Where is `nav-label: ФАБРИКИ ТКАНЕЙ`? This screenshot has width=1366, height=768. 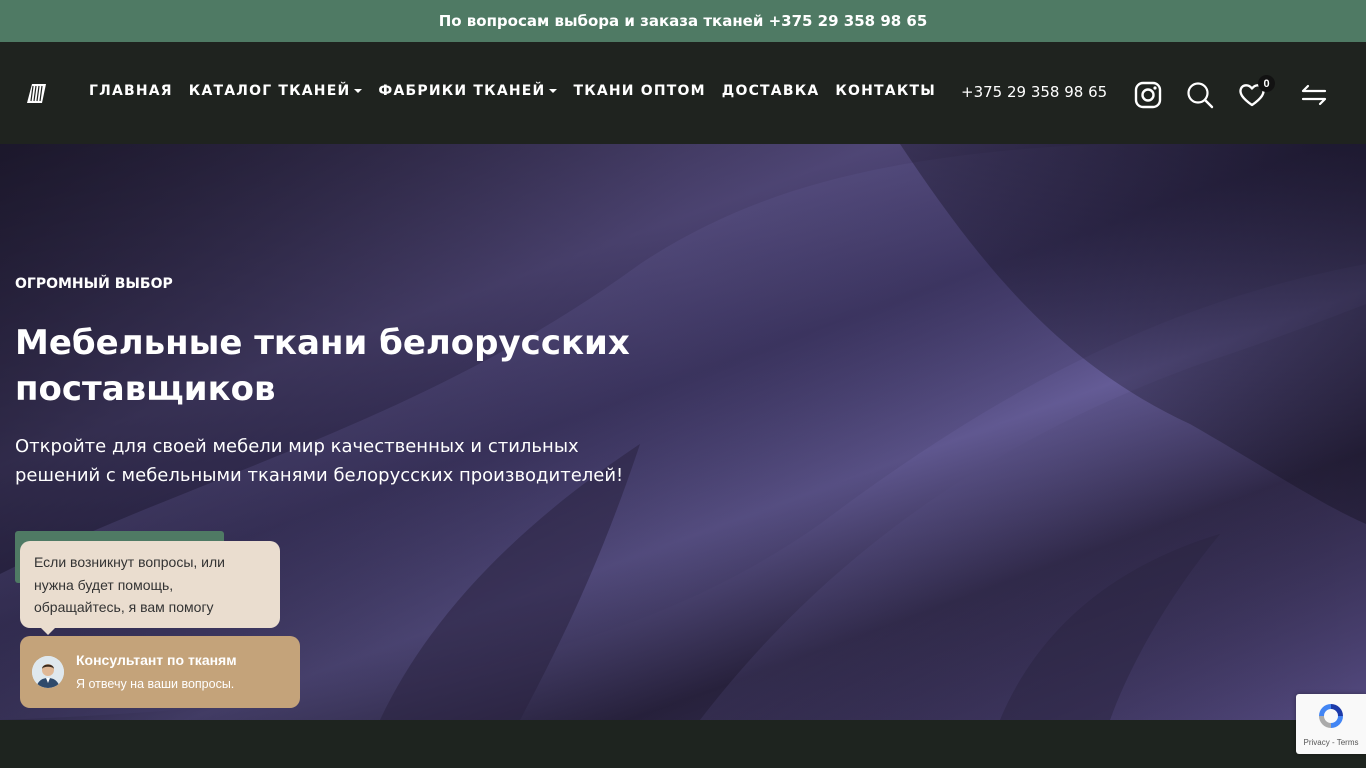
nav-label: ФАБРИКИ ТКАНЕЙ is located at coordinates (462, 91).